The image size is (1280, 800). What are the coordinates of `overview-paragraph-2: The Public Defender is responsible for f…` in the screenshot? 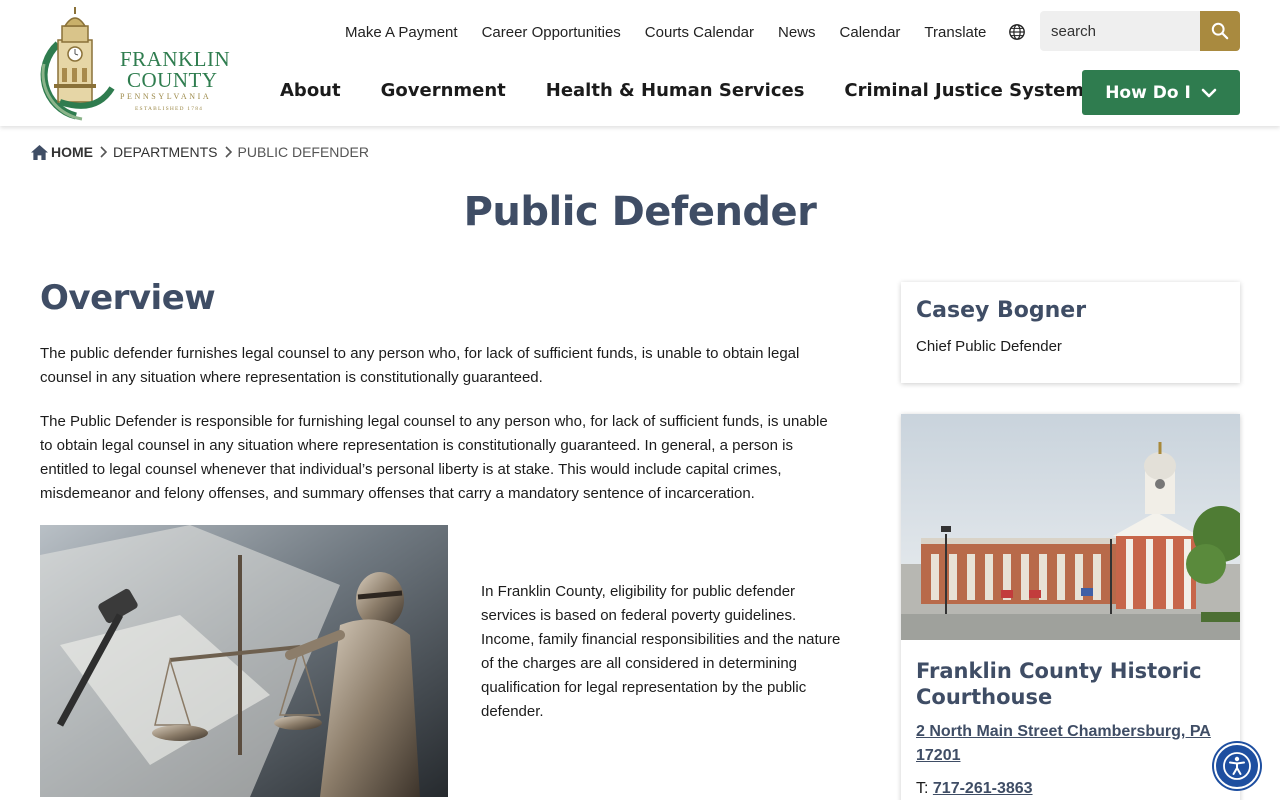 It's located at (434, 457).